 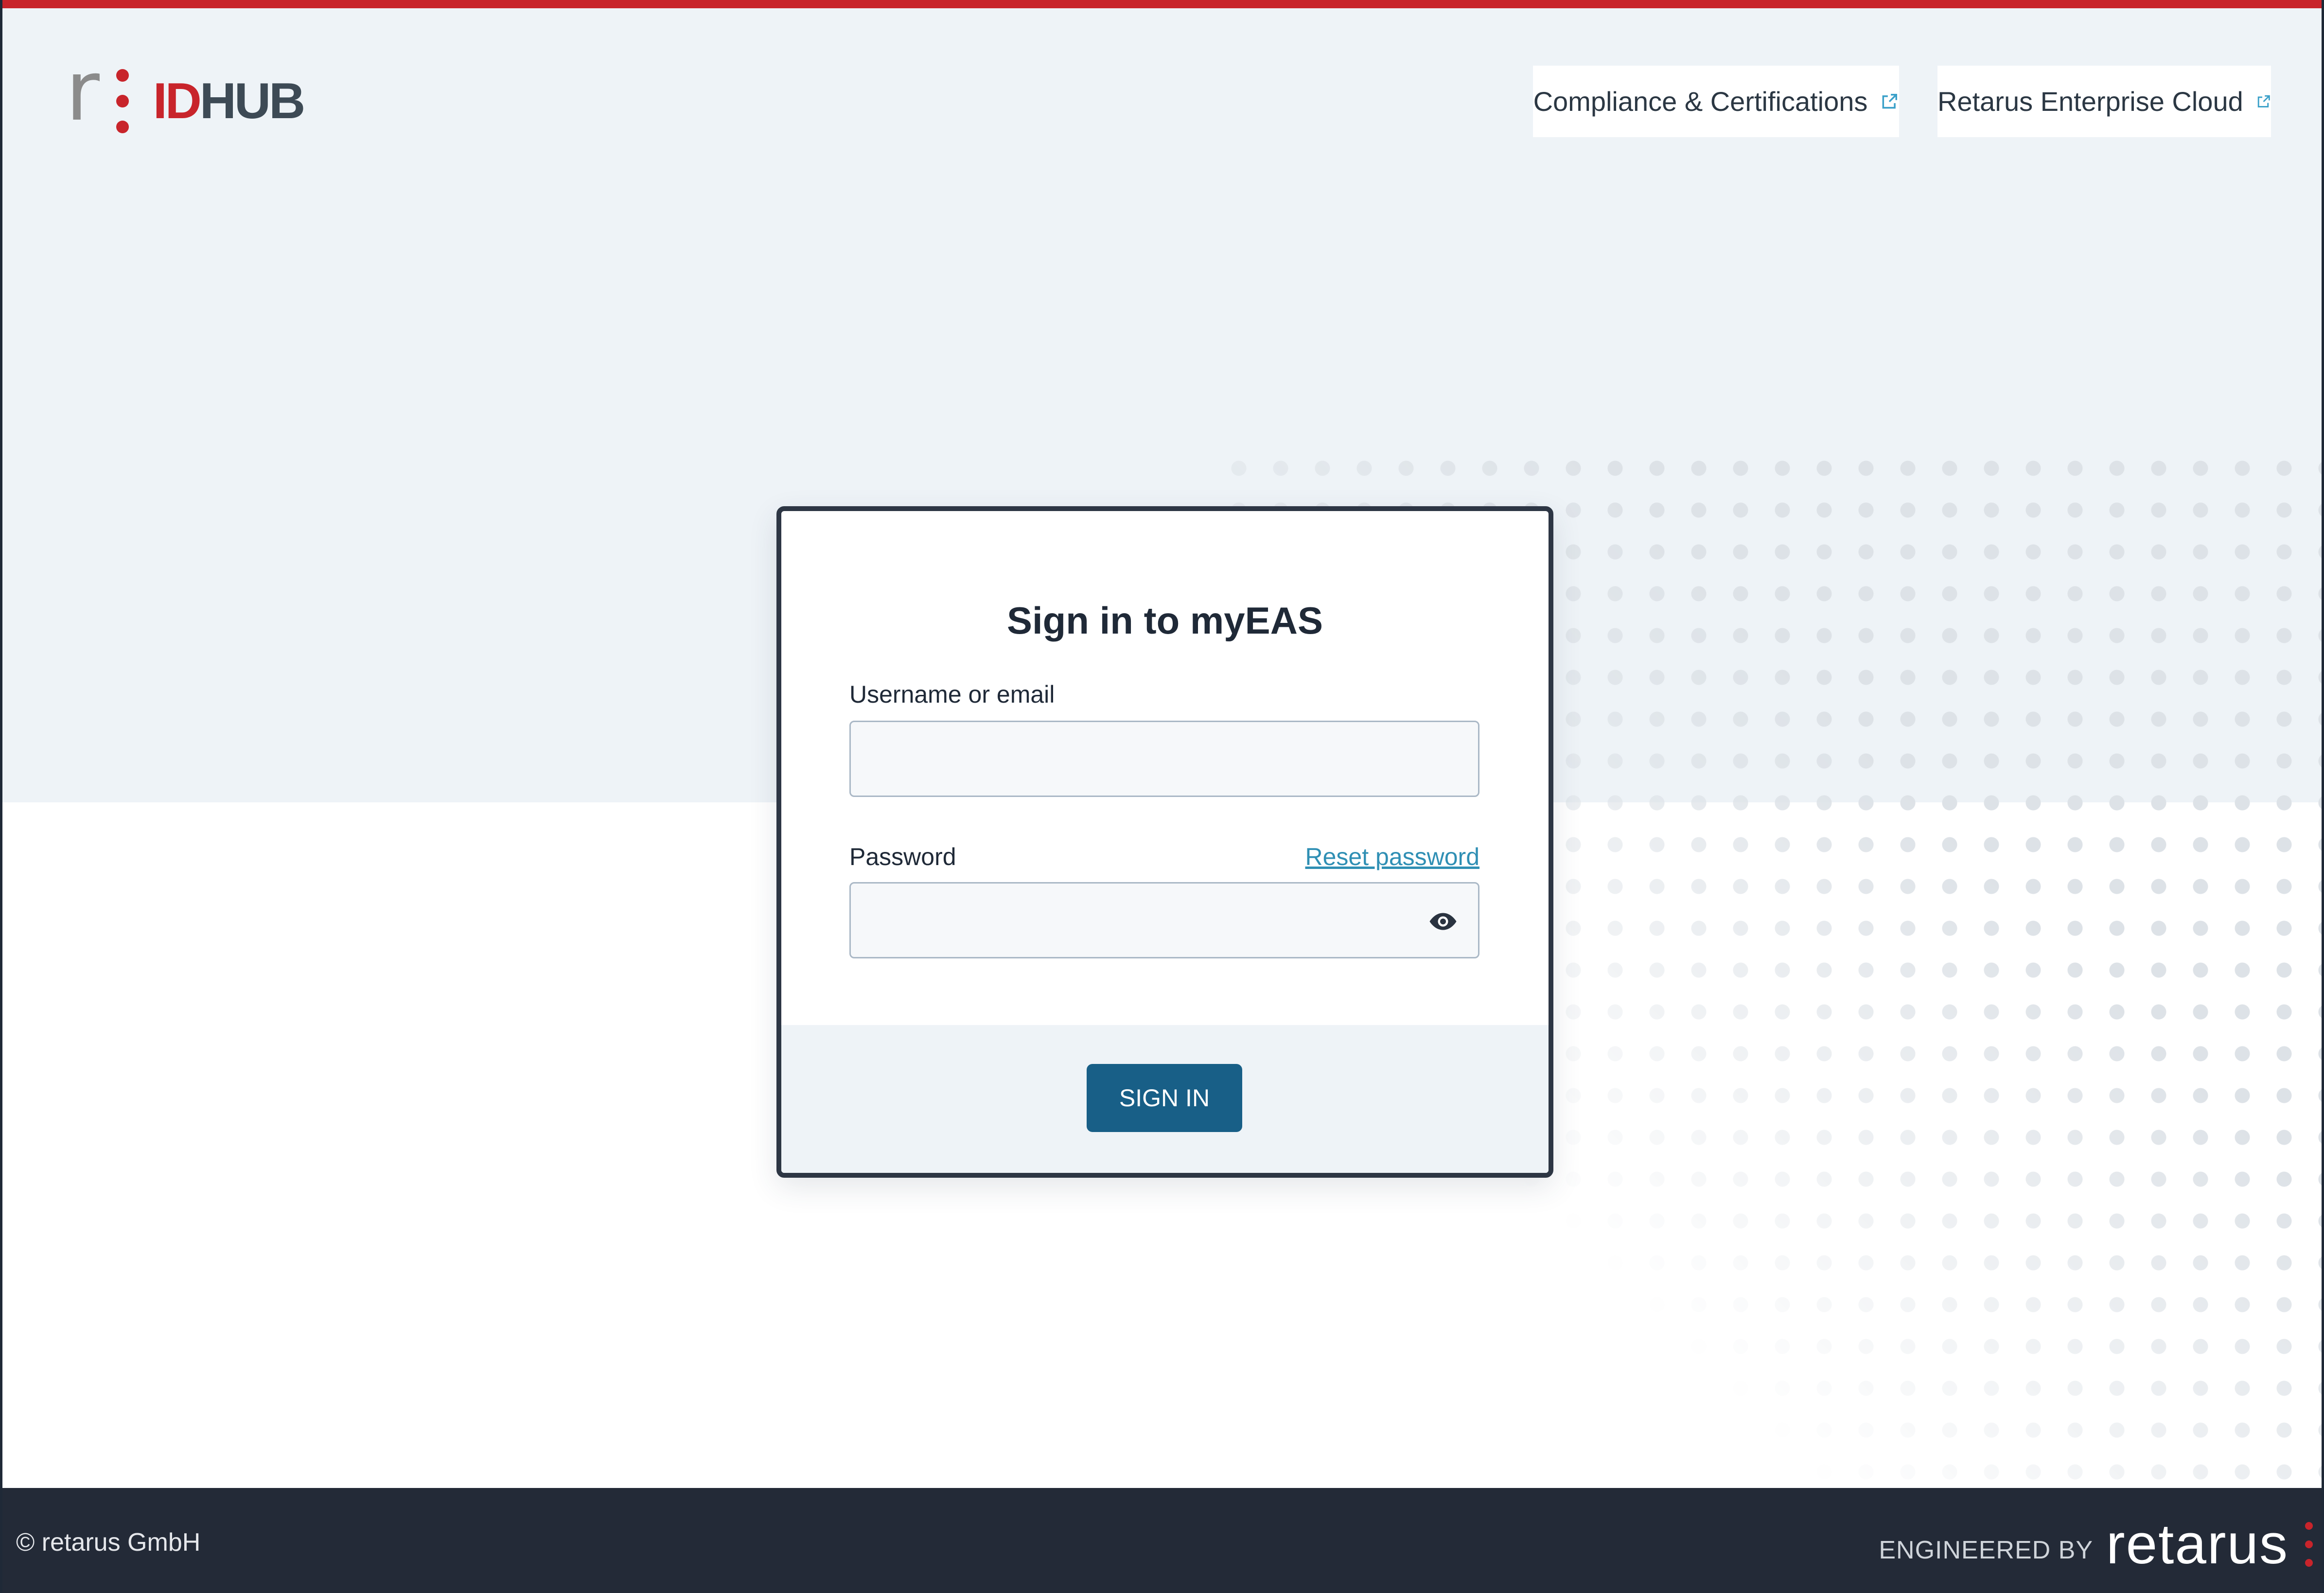 I want to click on top-accent-line, so click(x=1162, y=4).